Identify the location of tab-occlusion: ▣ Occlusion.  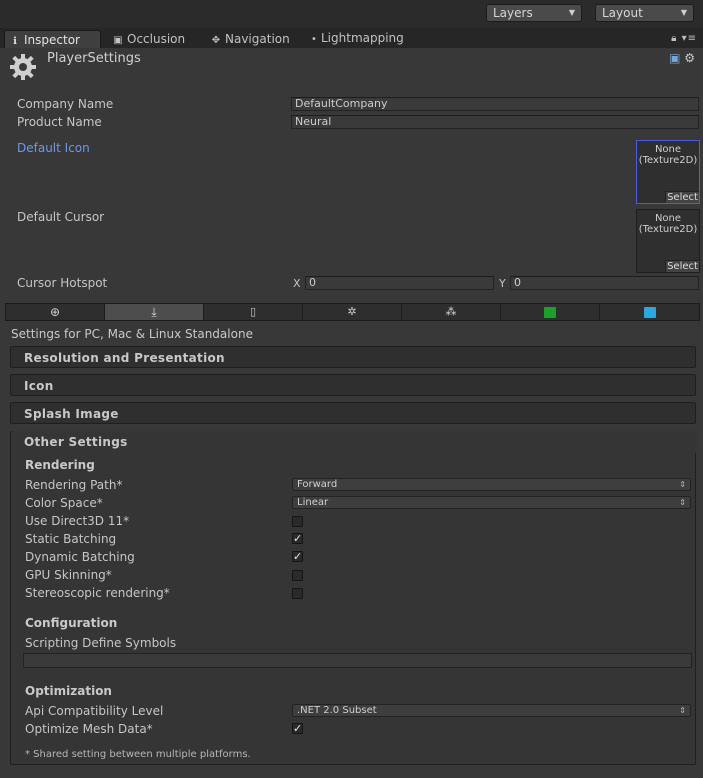
(153, 39).